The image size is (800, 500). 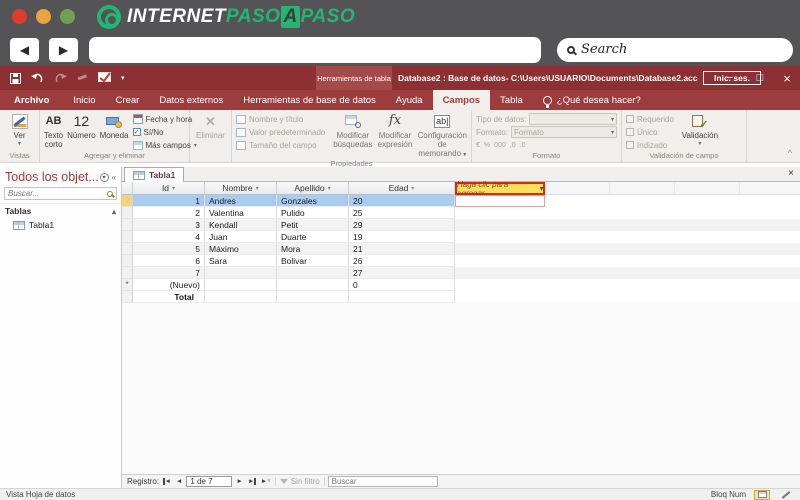 I want to click on table-row-new: * (Nuevo) 0, so click(x=461, y=285).